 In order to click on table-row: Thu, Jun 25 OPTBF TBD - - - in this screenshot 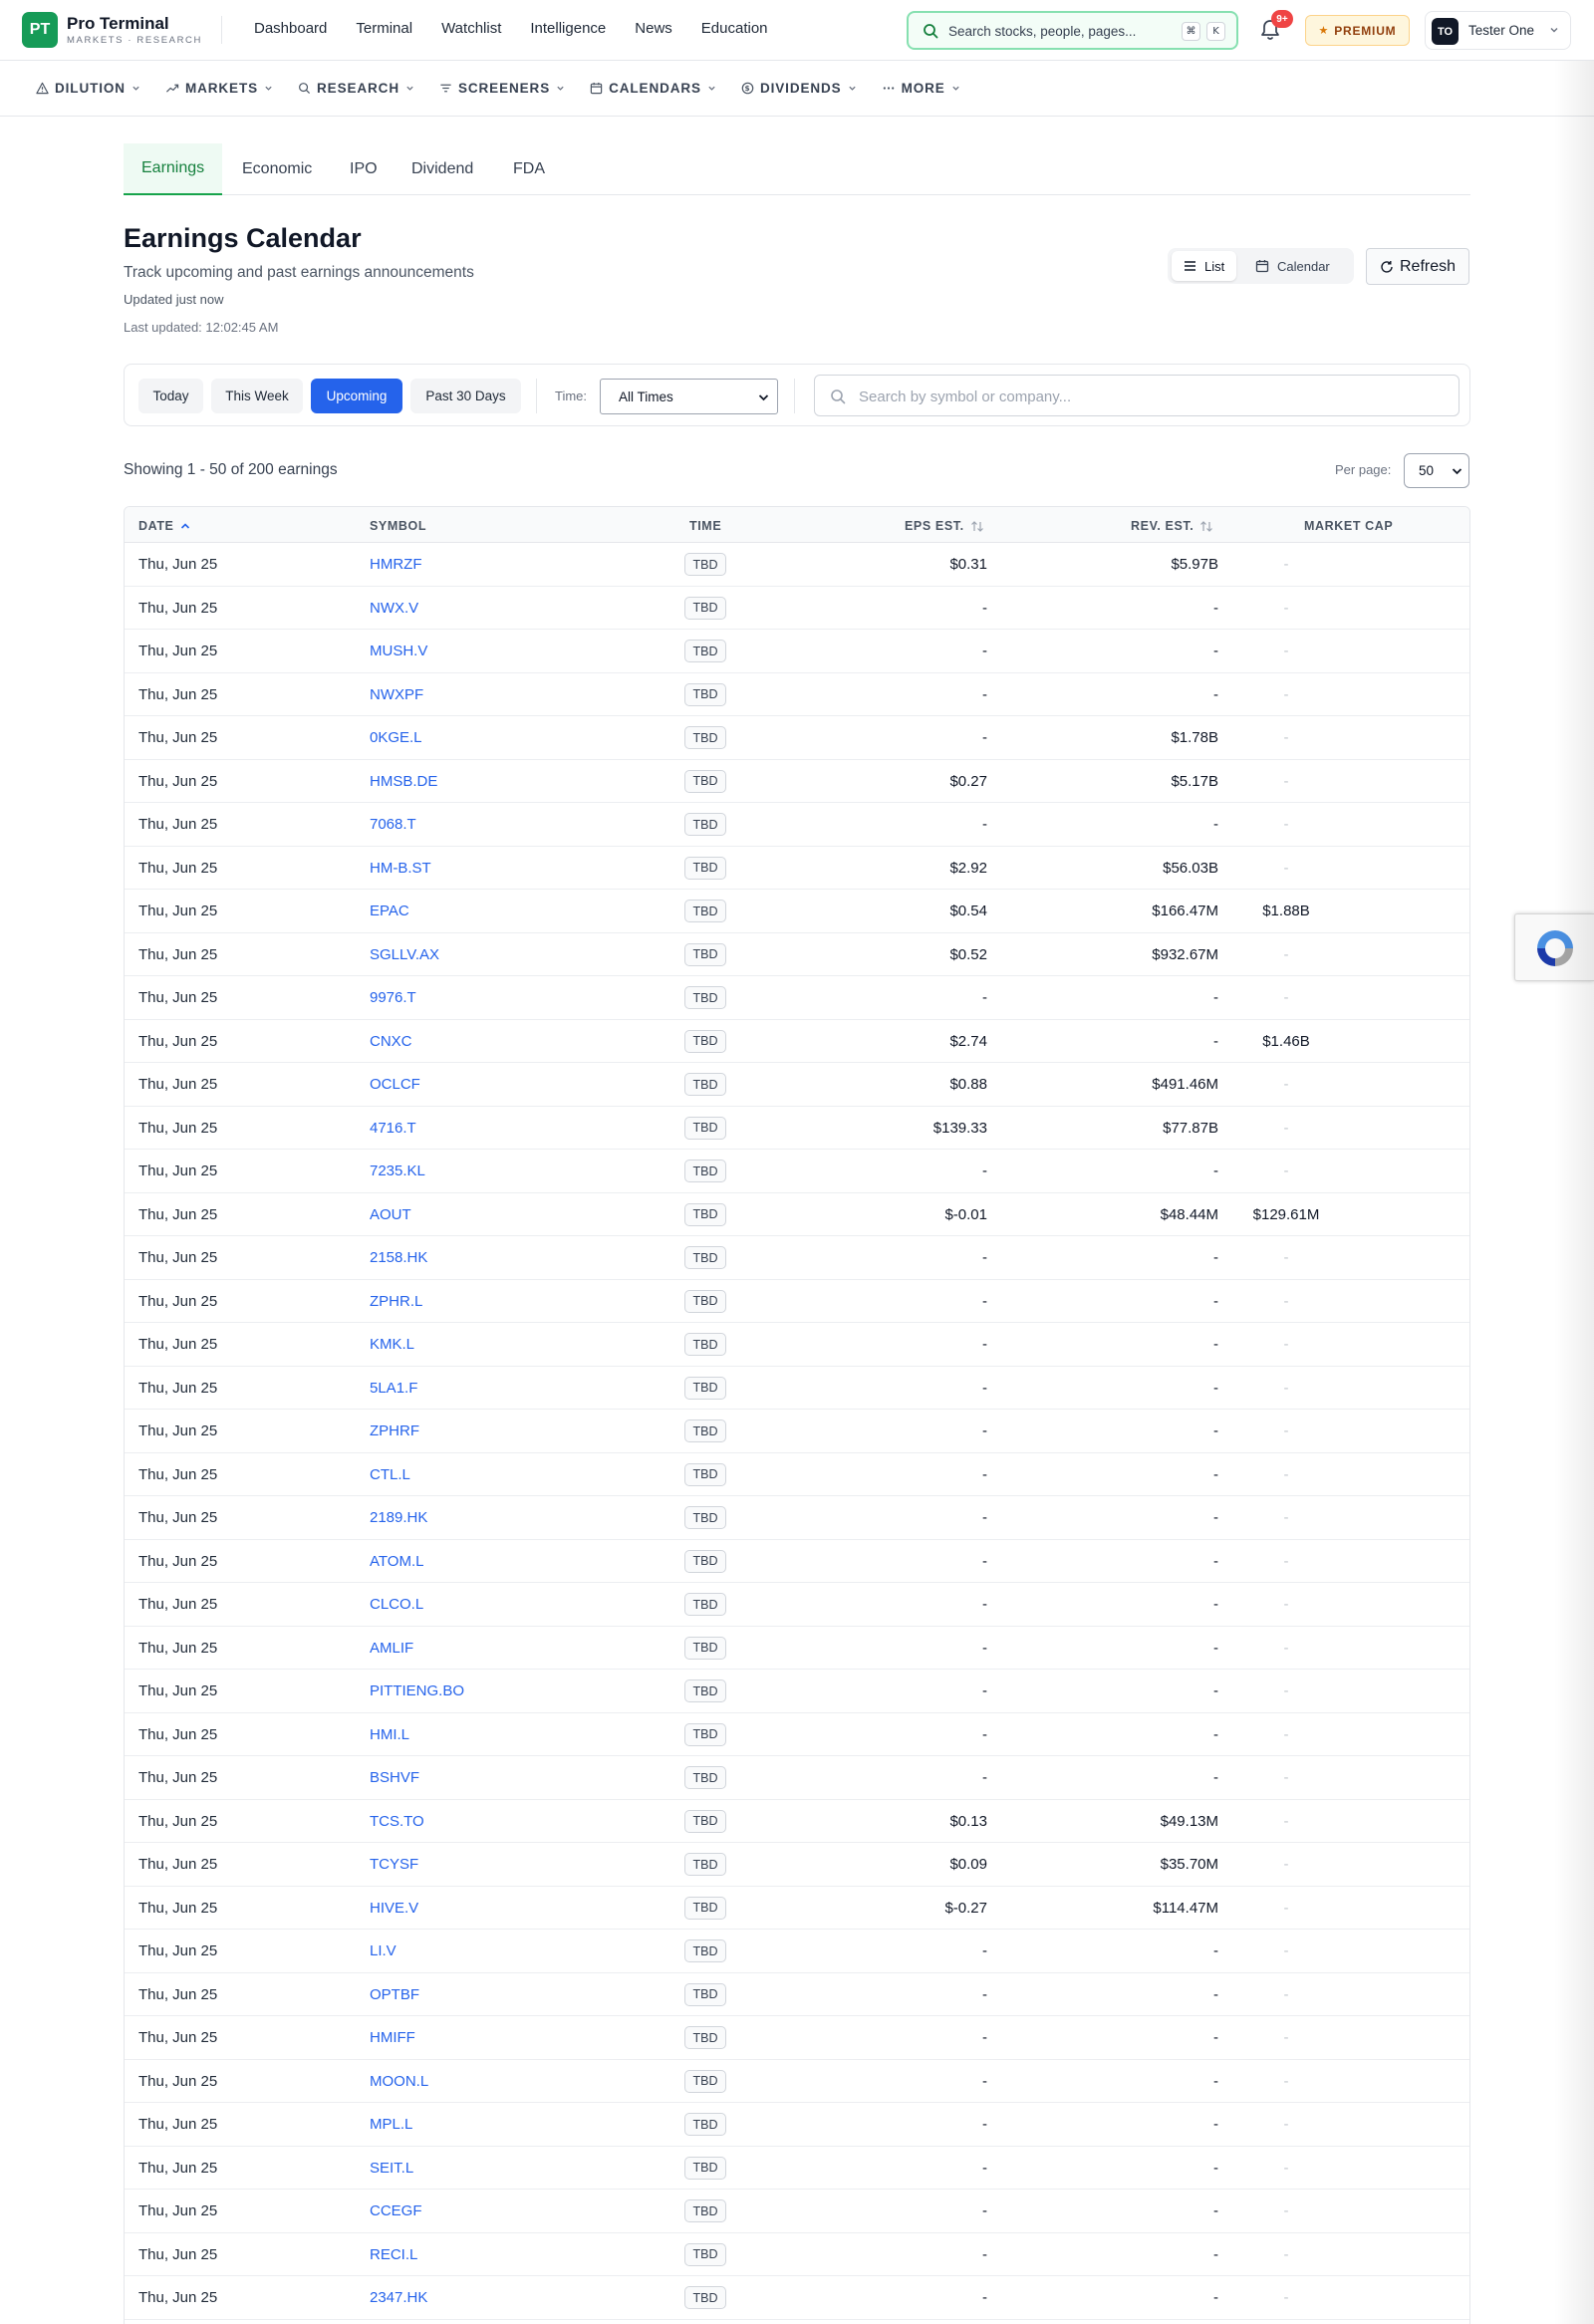, I will do `click(797, 1995)`.